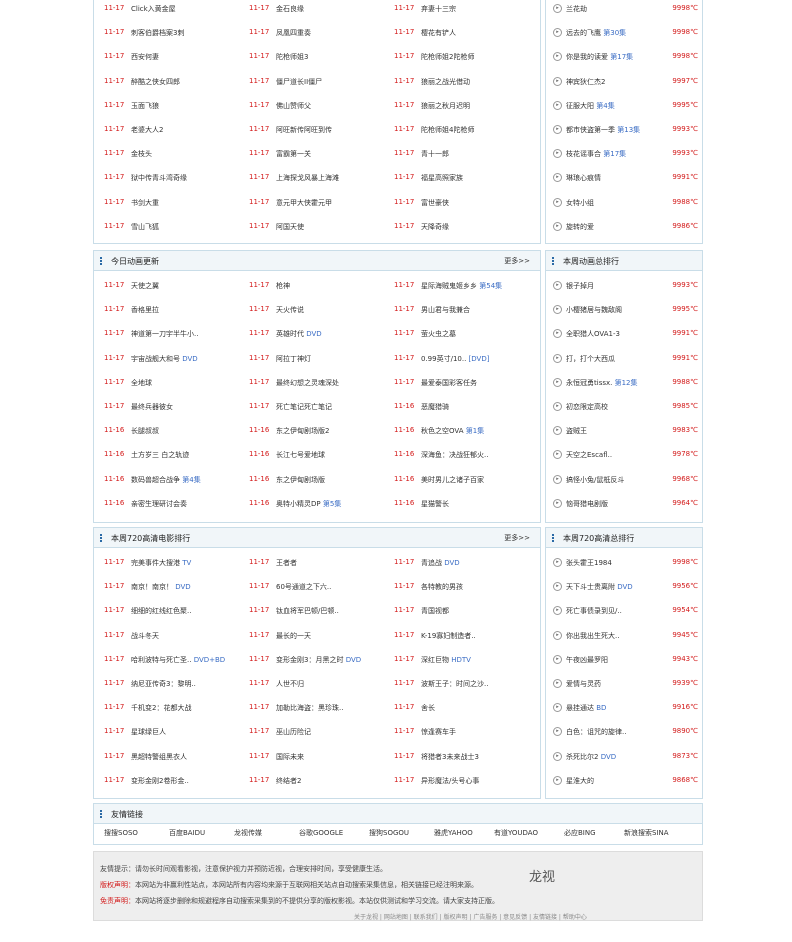 The width and height of the screenshot is (792, 942). I want to click on rank-episode-tag: 第4集, so click(605, 106).